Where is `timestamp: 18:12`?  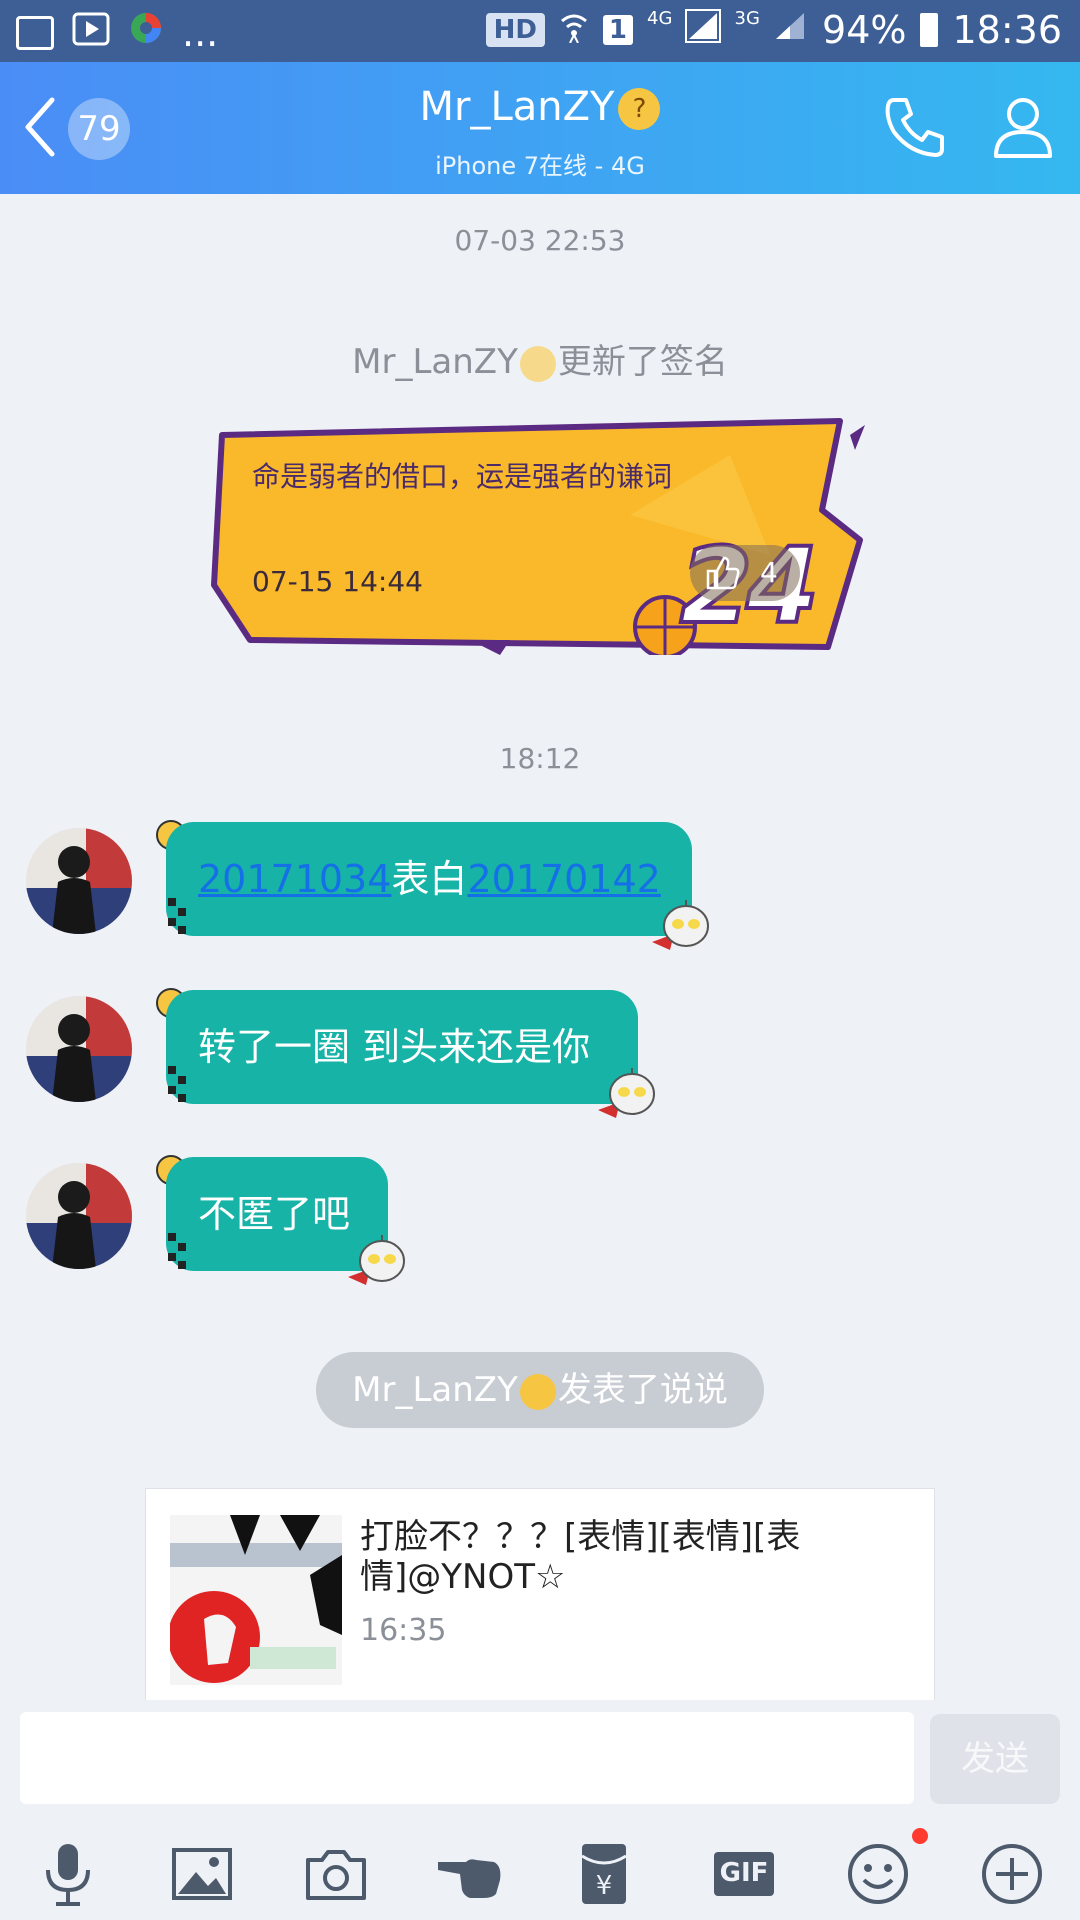 timestamp: 18:12 is located at coordinates (540, 758).